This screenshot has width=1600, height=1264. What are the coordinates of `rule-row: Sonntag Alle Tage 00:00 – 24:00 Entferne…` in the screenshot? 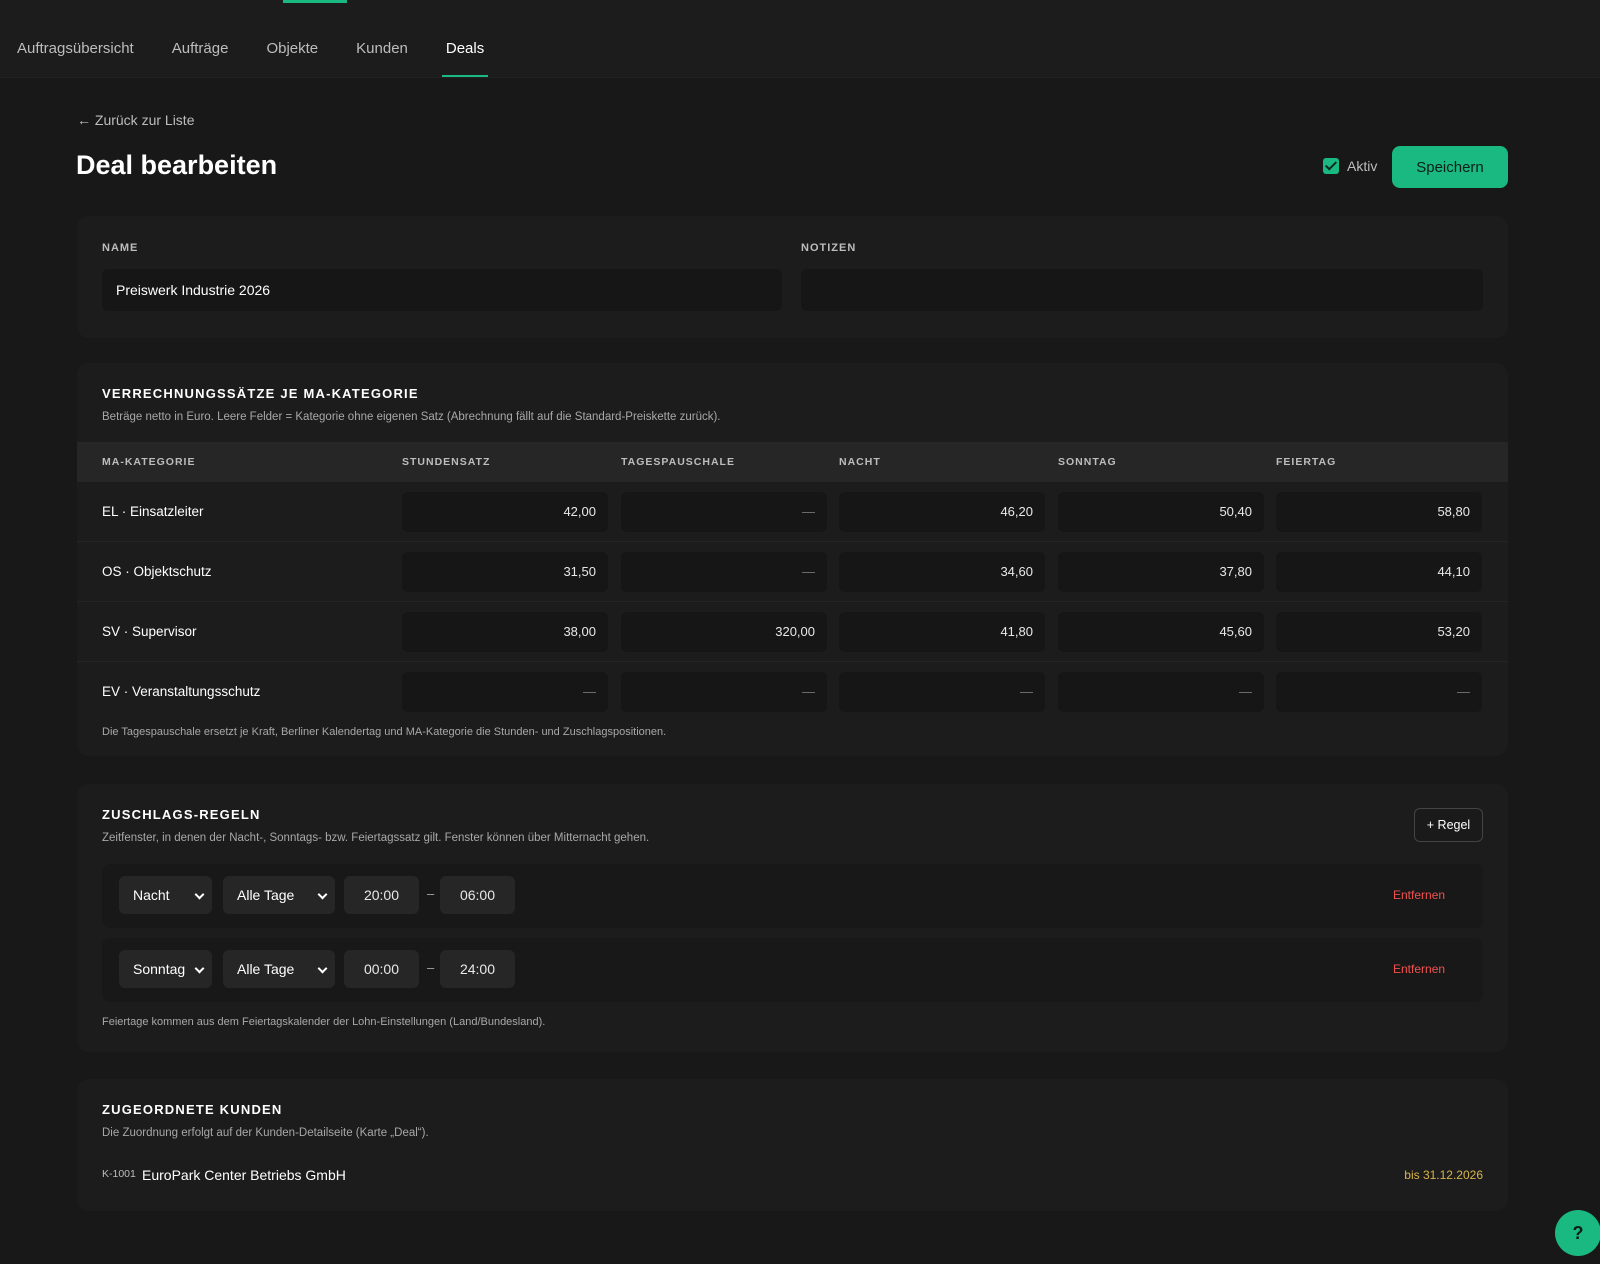 It's located at (792, 970).